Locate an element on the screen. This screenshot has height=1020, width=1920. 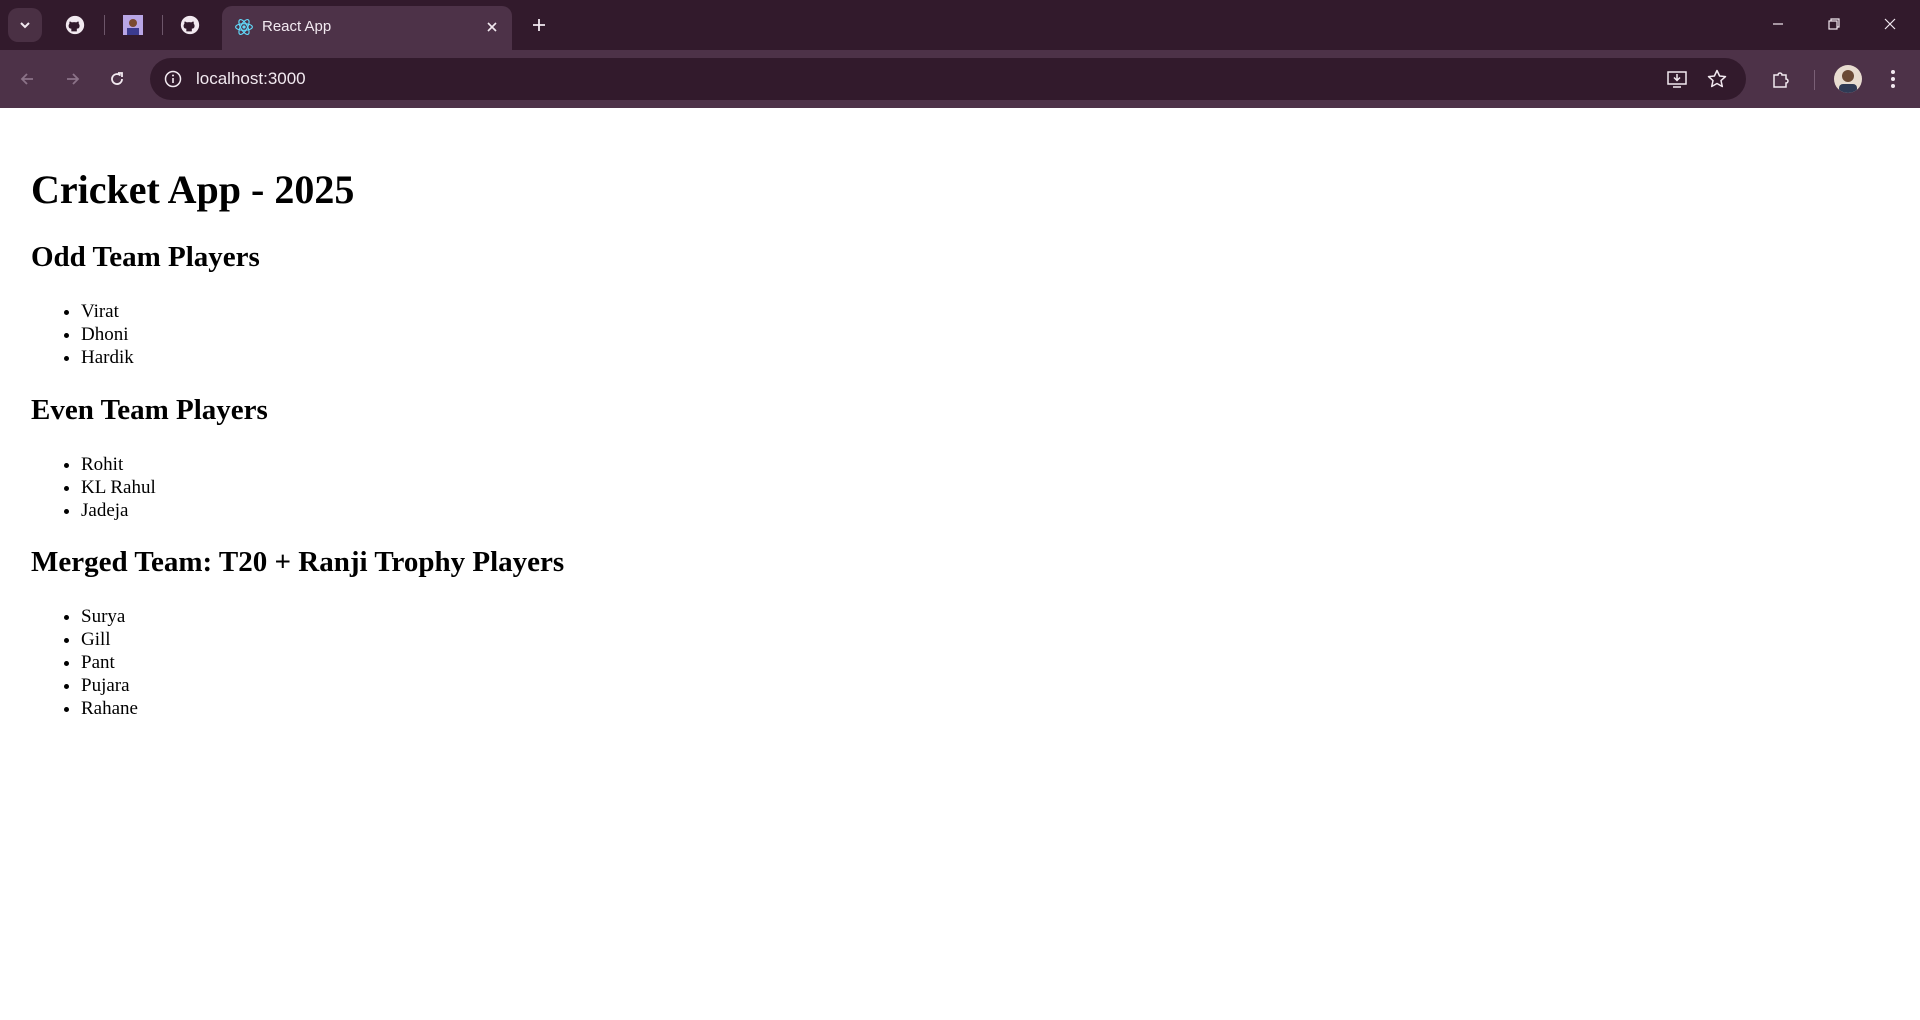
browser-menu-button is located at coordinates (1893, 79).